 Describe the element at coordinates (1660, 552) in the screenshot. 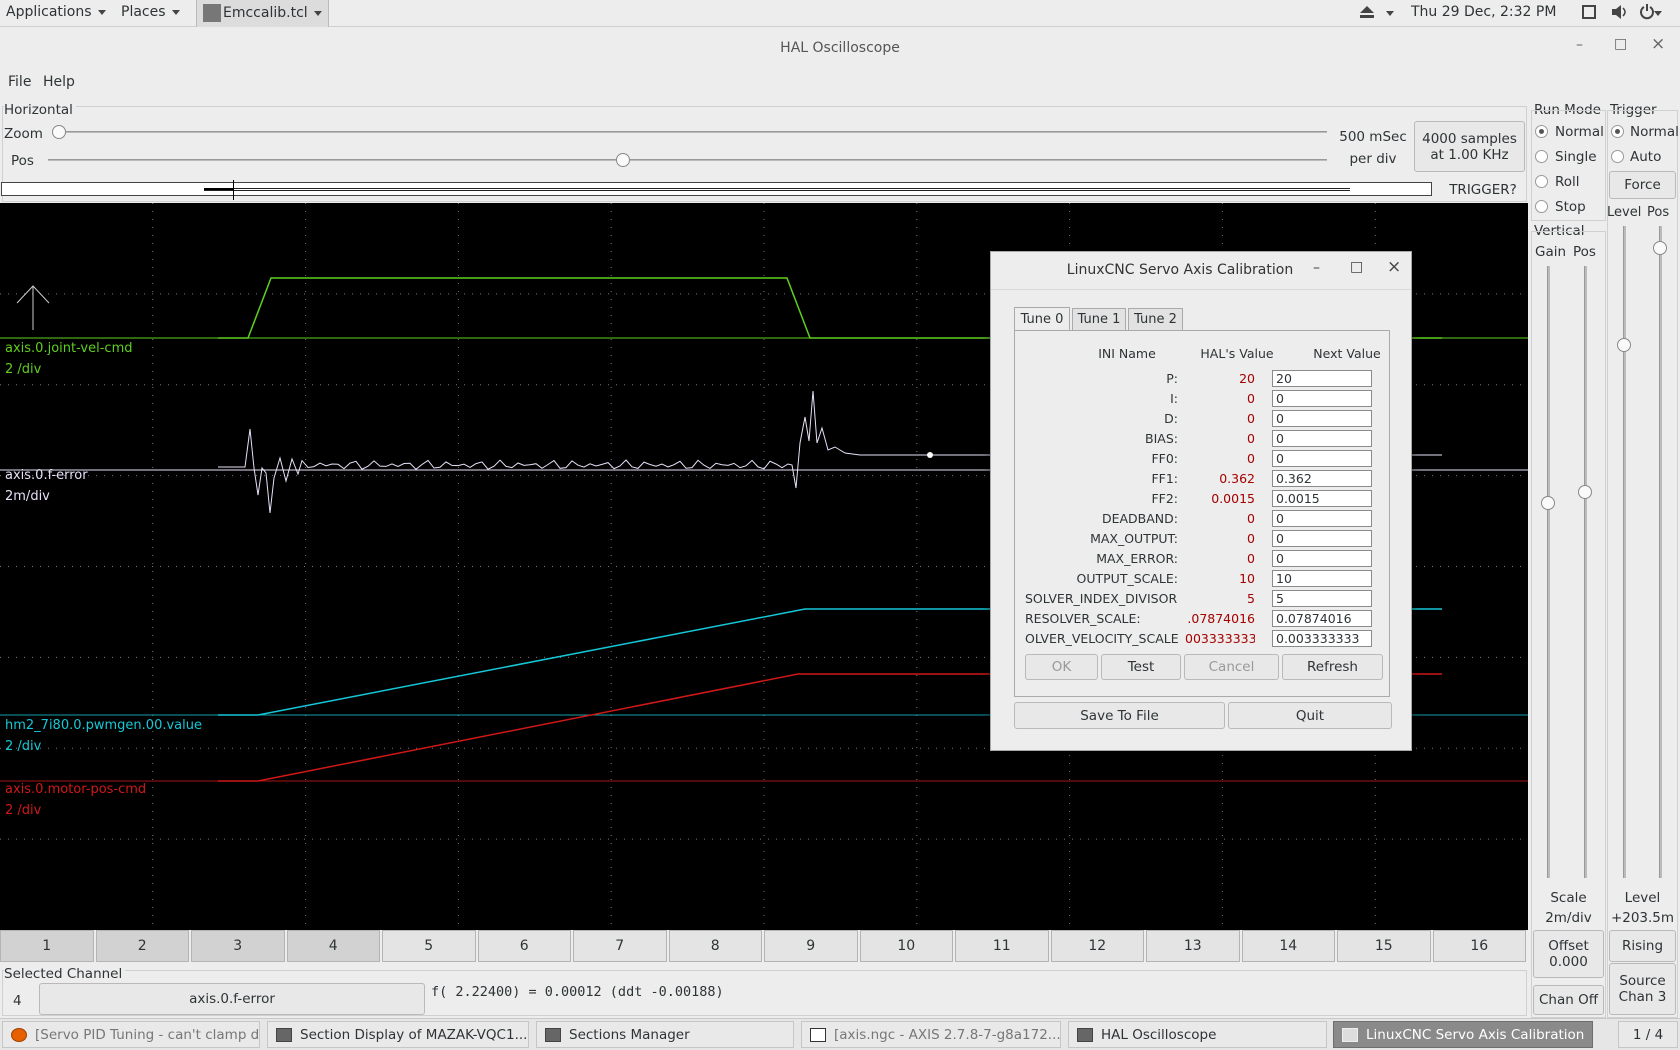

I see `trigger-pos-slider` at that location.